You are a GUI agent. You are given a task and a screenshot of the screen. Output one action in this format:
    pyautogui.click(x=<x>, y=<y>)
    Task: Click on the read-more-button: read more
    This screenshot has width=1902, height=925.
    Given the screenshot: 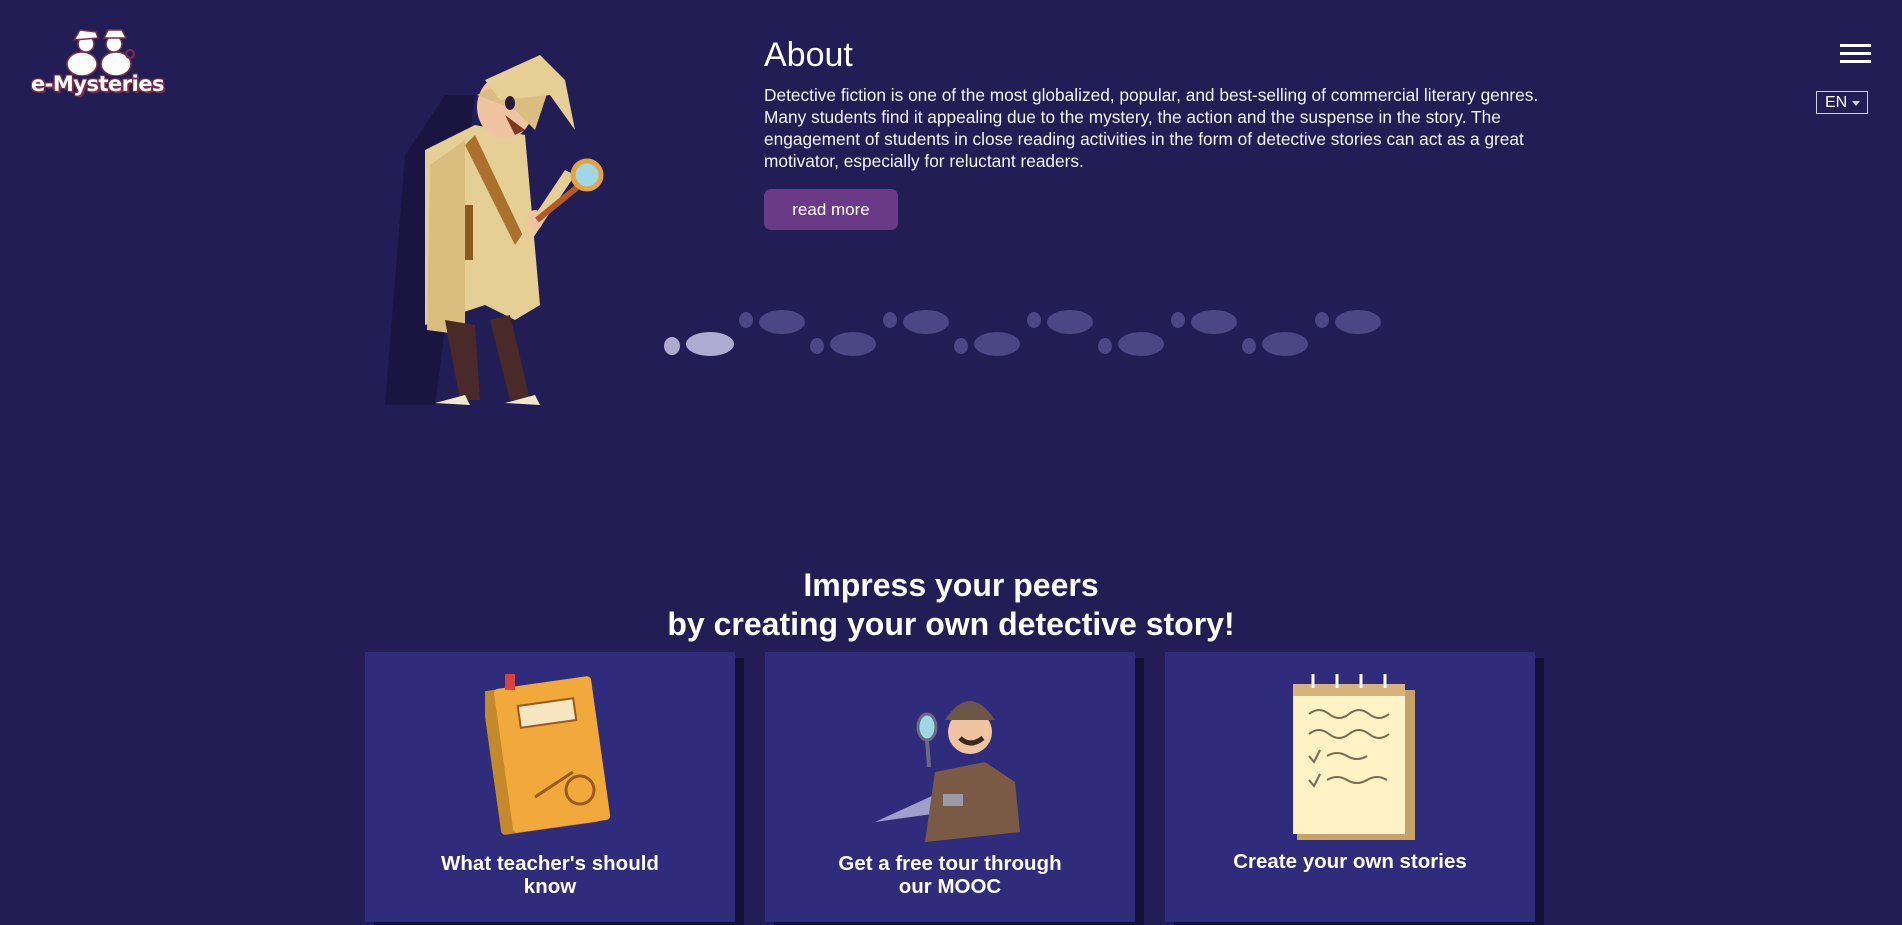 What is the action you would take?
    pyautogui.click(x=831, y=209)
    